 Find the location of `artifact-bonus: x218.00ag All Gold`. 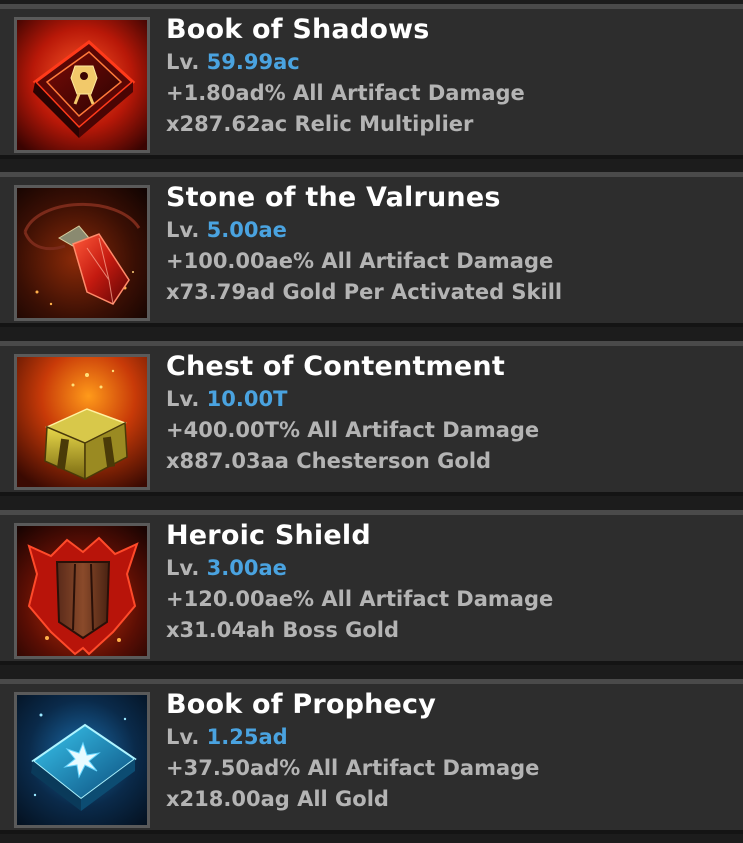

artifact-bonus: x218.00ag All Gold is located at coordinates (277, 799).